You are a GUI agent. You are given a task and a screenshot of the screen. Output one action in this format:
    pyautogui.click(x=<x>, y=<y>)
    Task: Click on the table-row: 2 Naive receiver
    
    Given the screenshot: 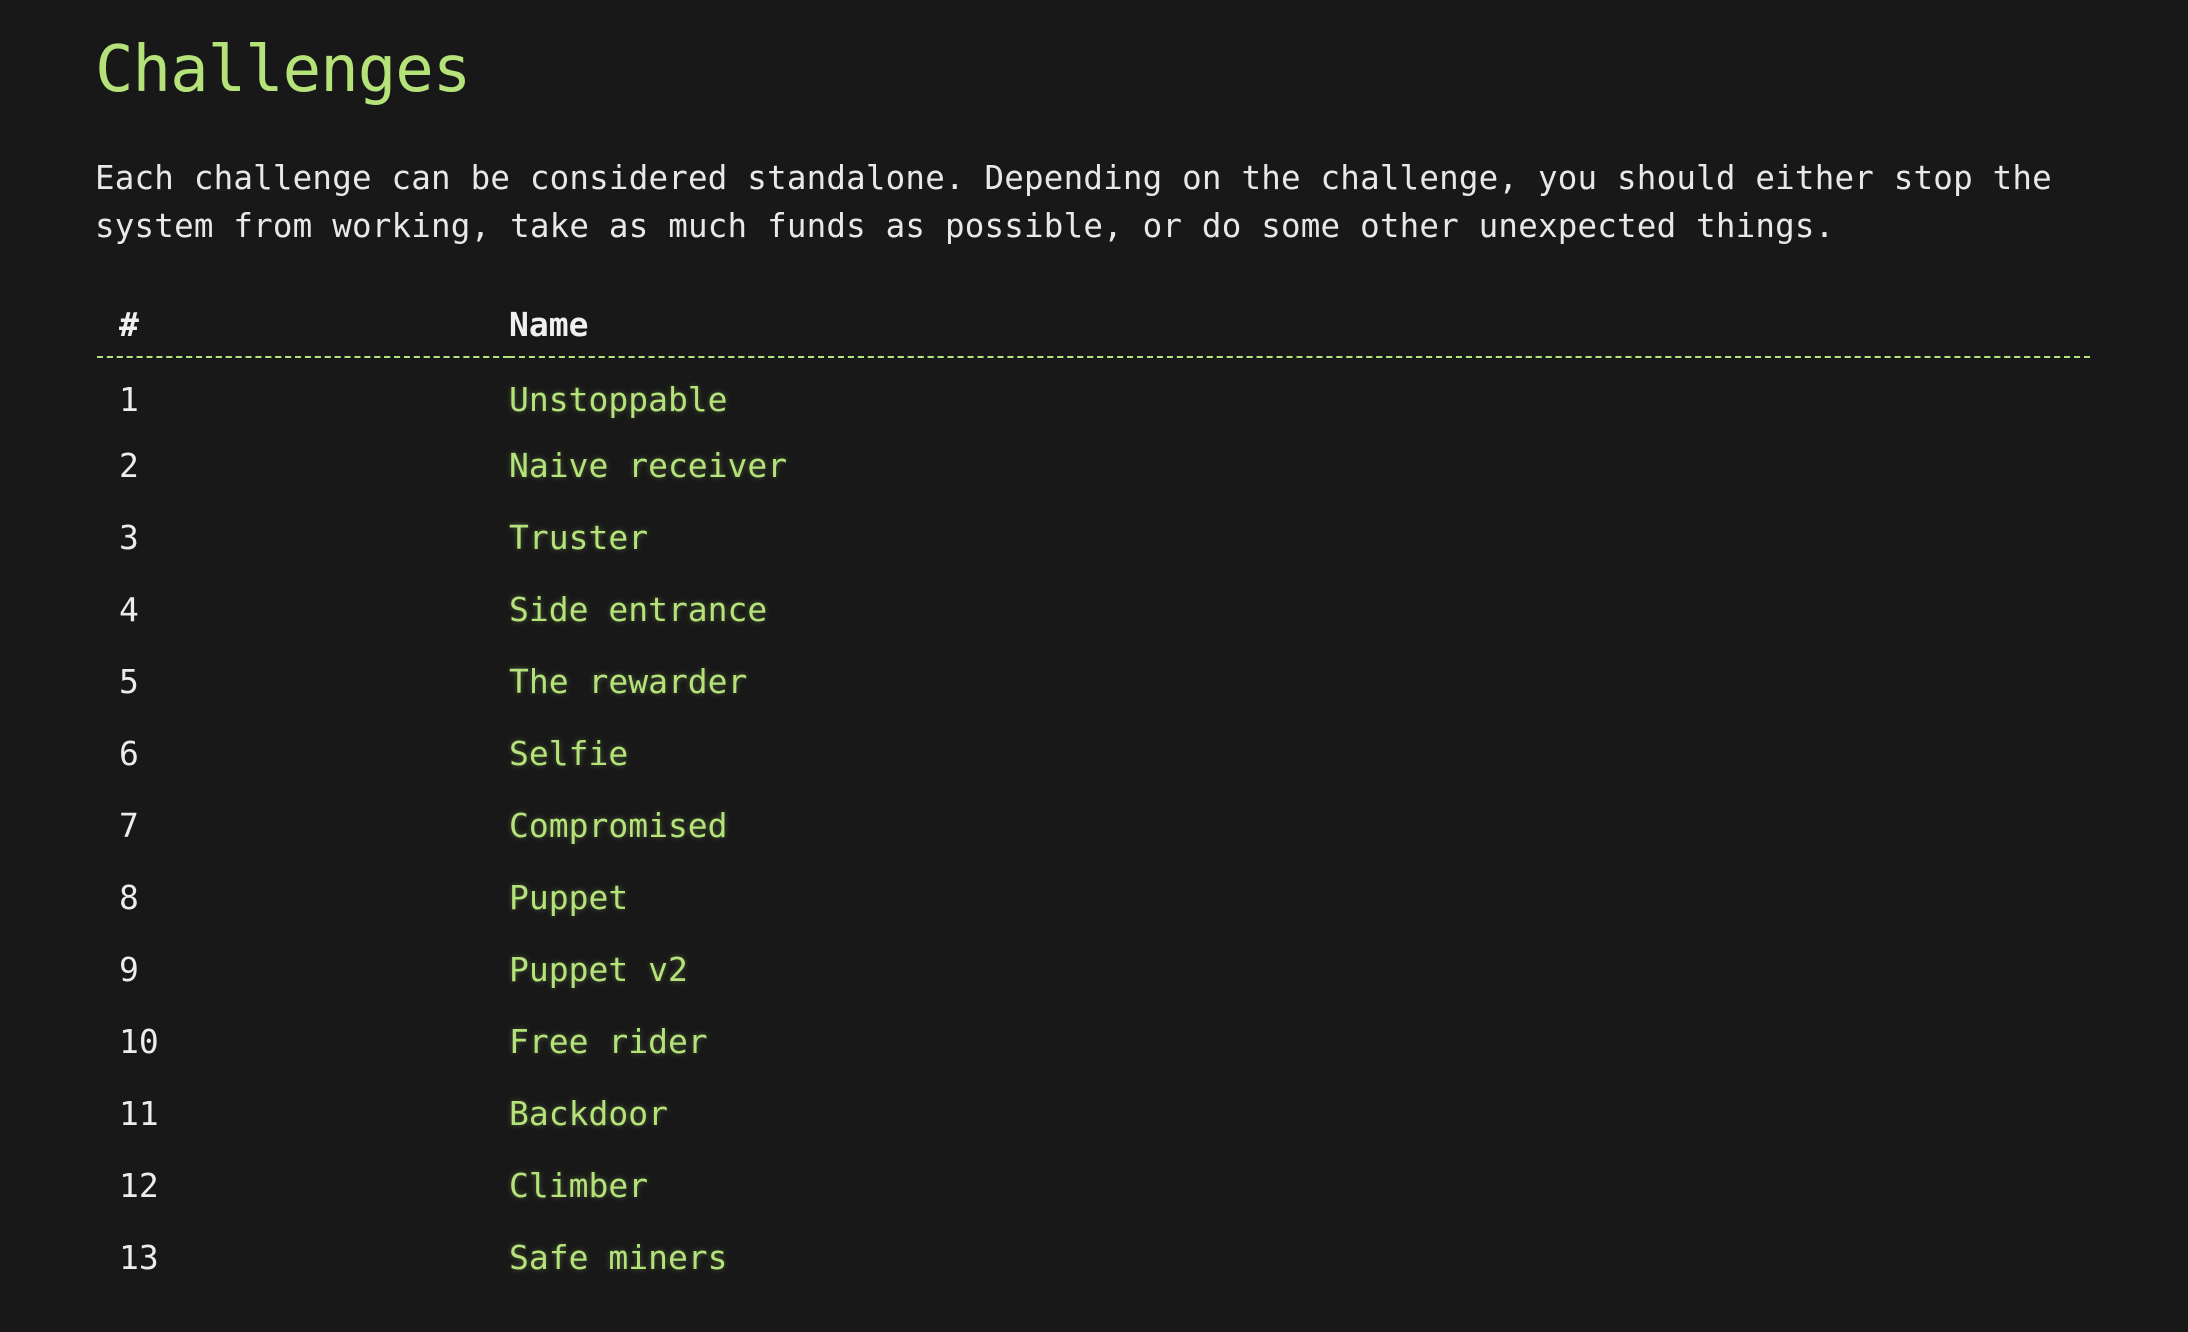 What is the action you would take?
    pyautogui.click(x=1093, y=465)
    